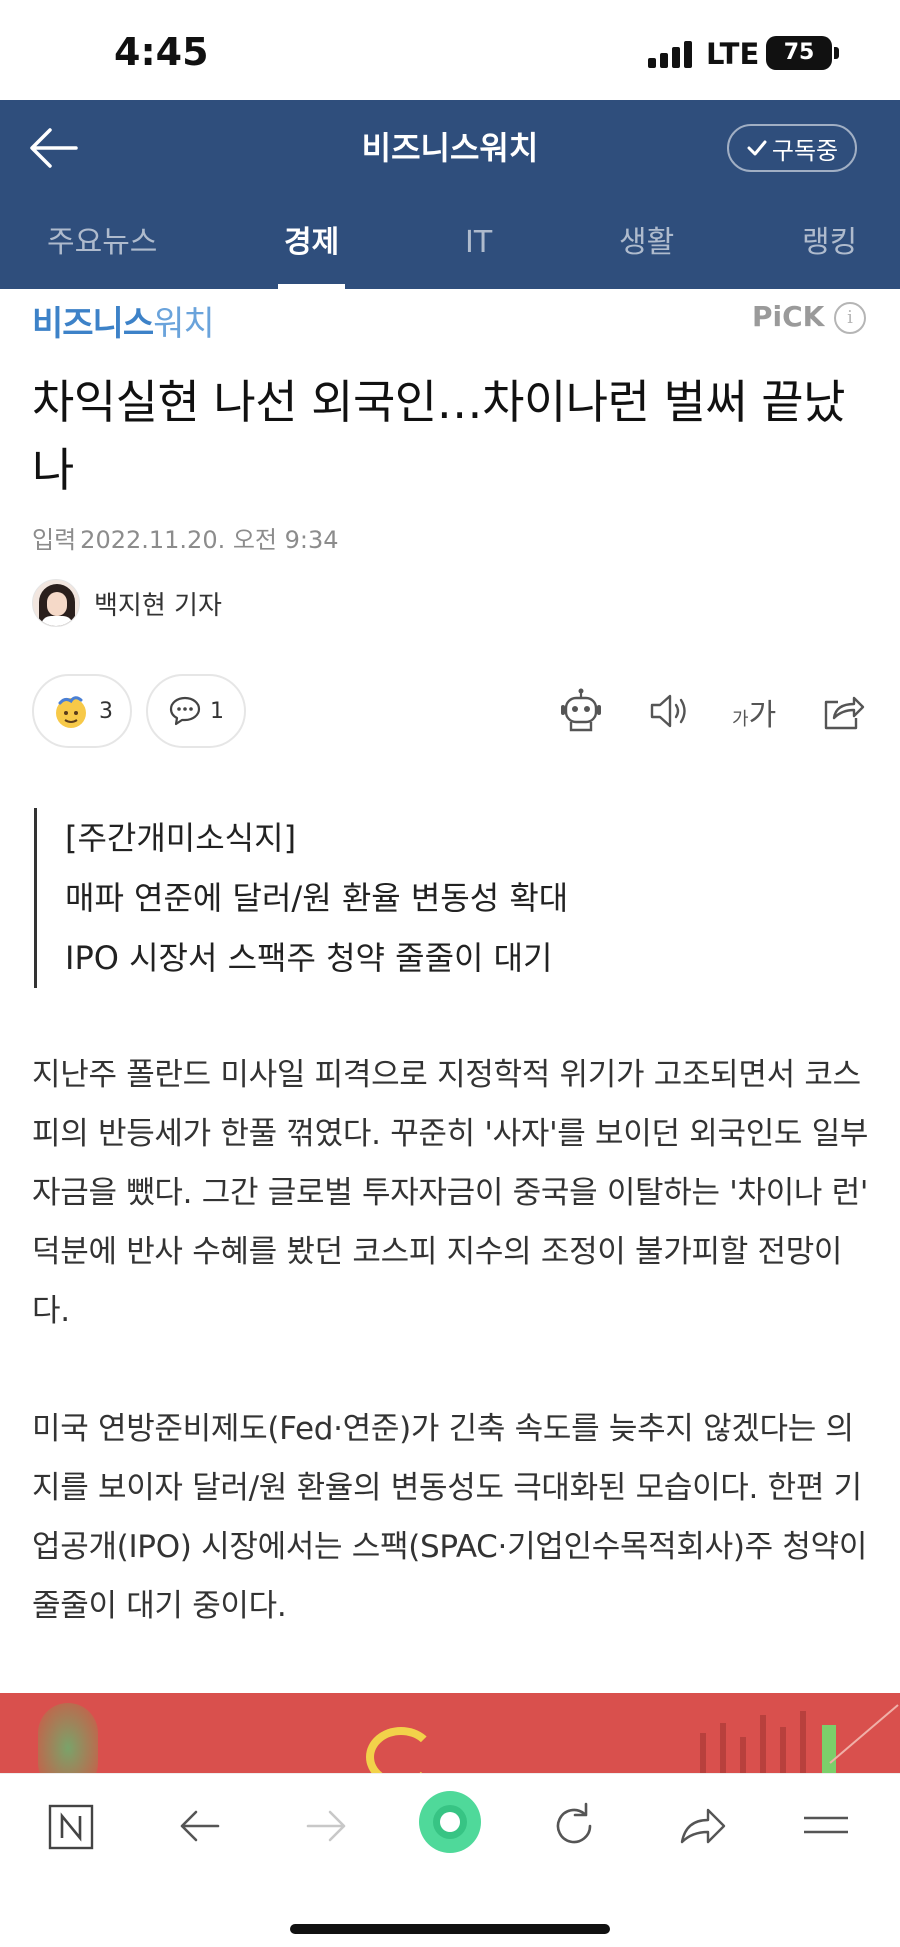 This screenshot has height=1947, width=900. Describe the element at coordinates (106, 711) in the screenshot. I see `reaction-count: 3` at that location.